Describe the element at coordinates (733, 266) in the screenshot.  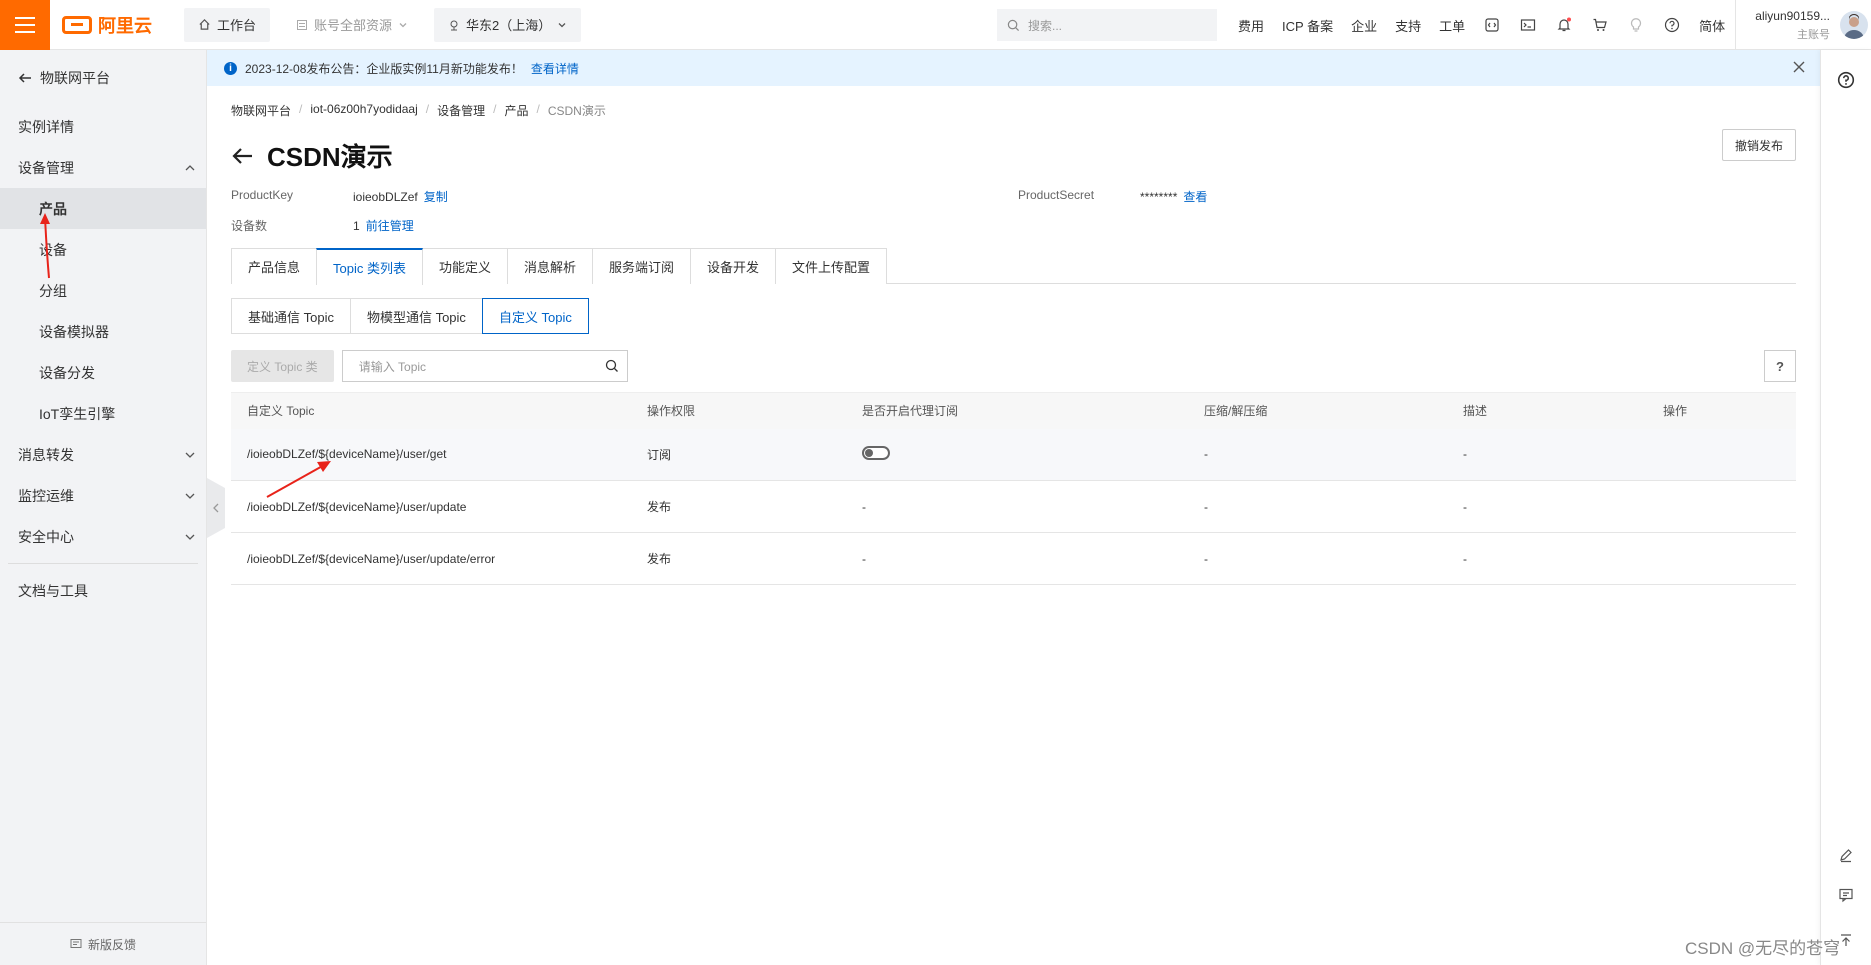
I see `tab-device-development: 设备开发` at that location.